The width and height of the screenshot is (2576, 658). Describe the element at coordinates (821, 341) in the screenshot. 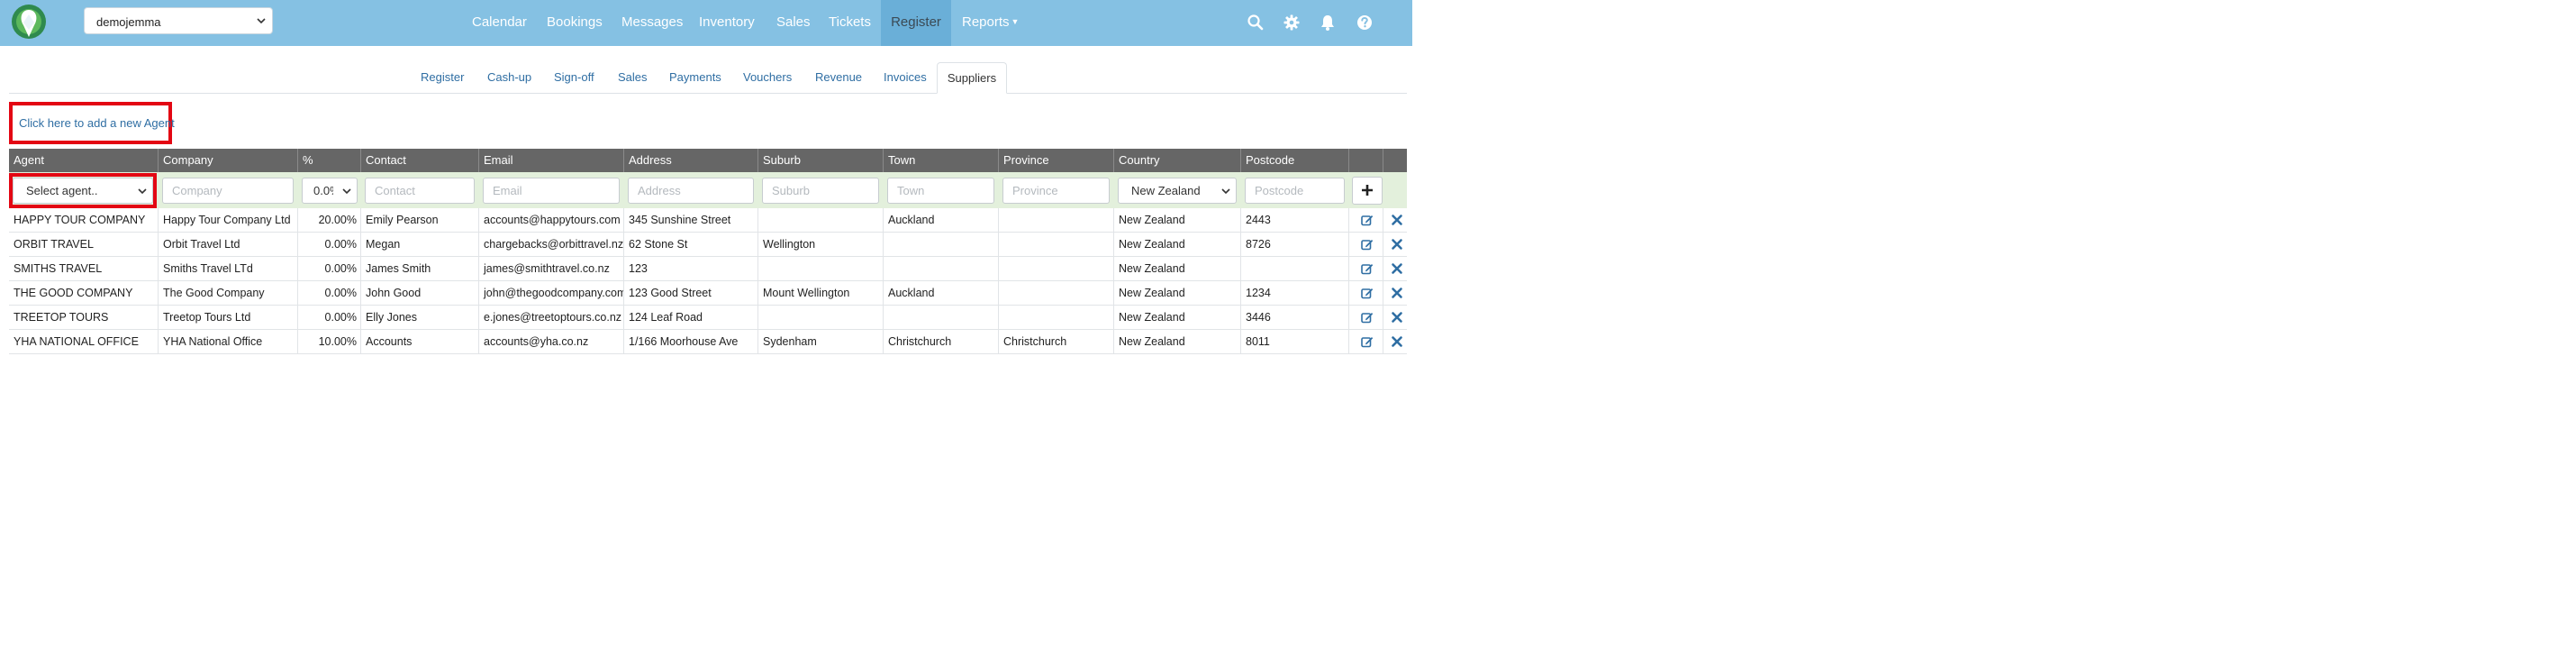

I see `cell-suburb: Sydenham` at that location.